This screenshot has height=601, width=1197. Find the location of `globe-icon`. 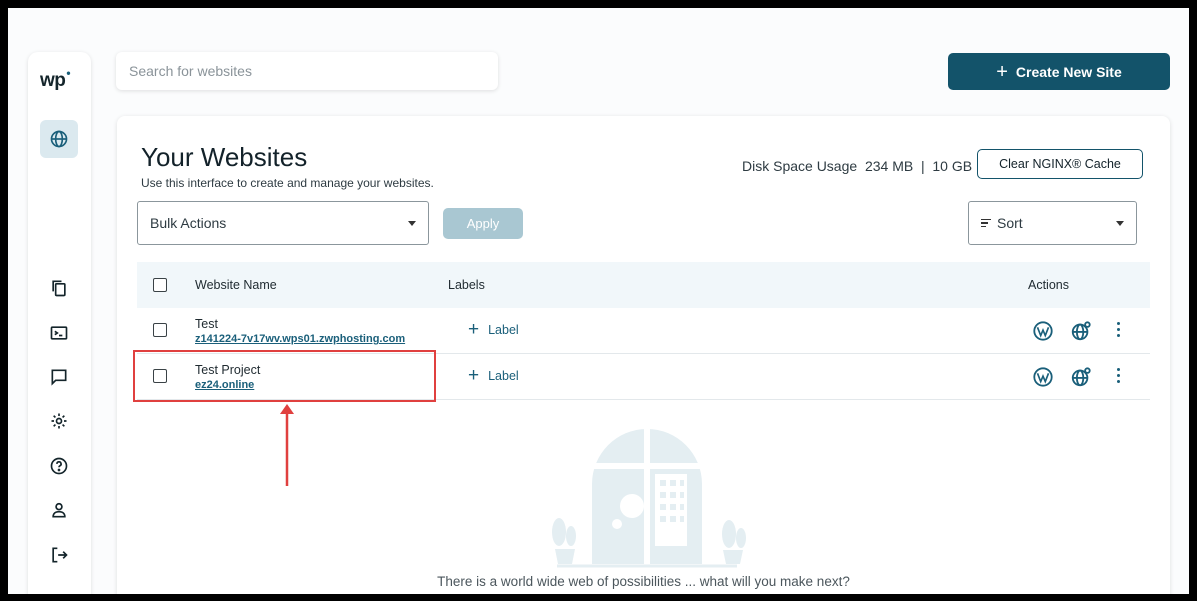

globe-icon is located at coordinates (59, 139).